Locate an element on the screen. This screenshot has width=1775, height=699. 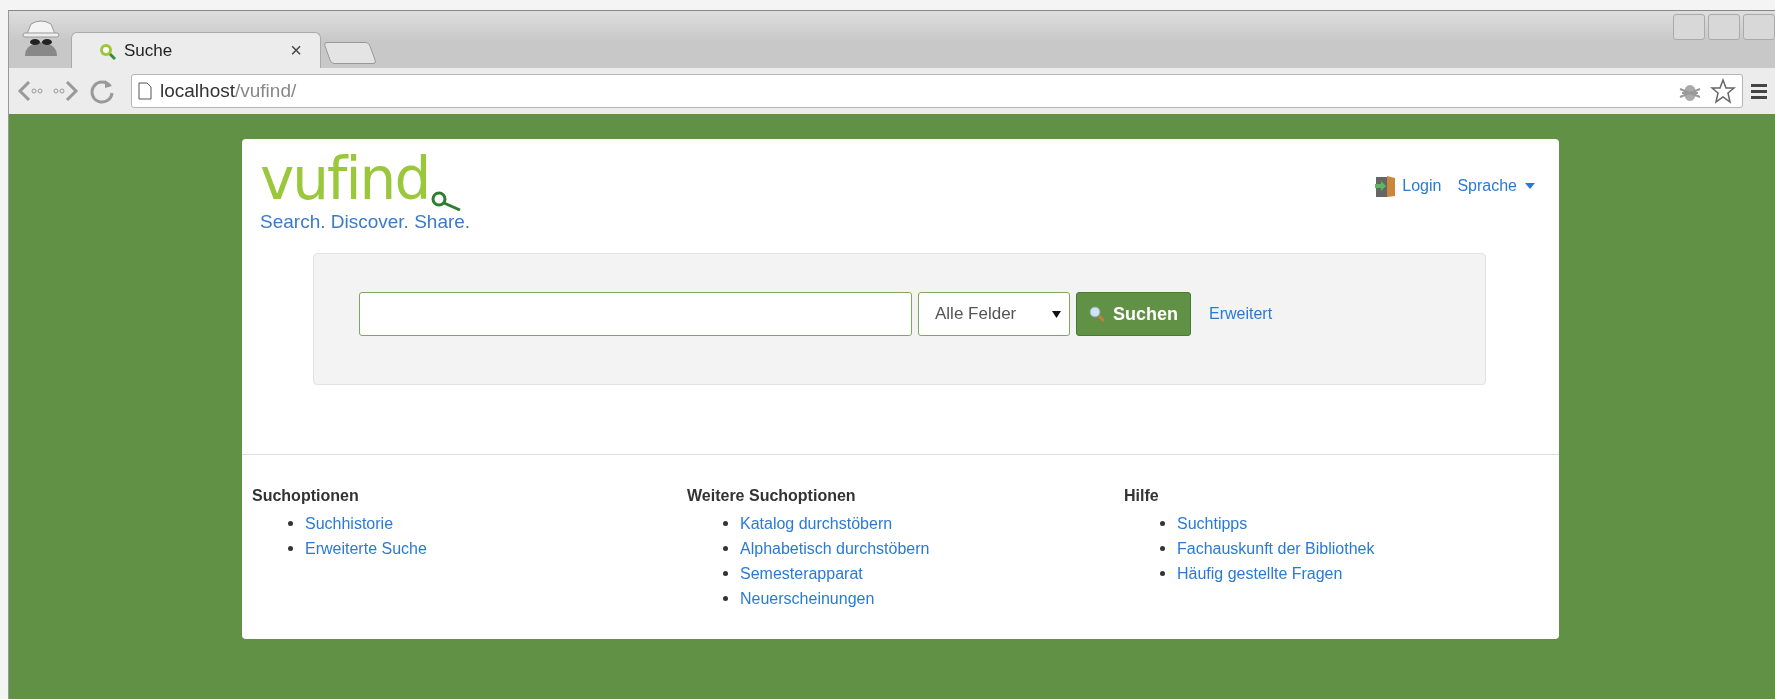
url-text: localhost/vufind/ is located at coordinates (229, 91).